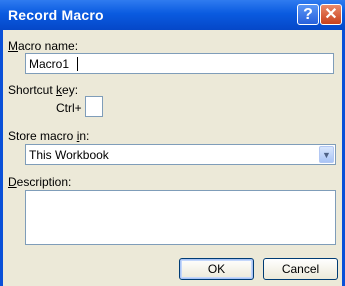 Image resolution: width=345 pixels, height=286 pixels. I want to click on close-icon: ✕, so click(331, 14).